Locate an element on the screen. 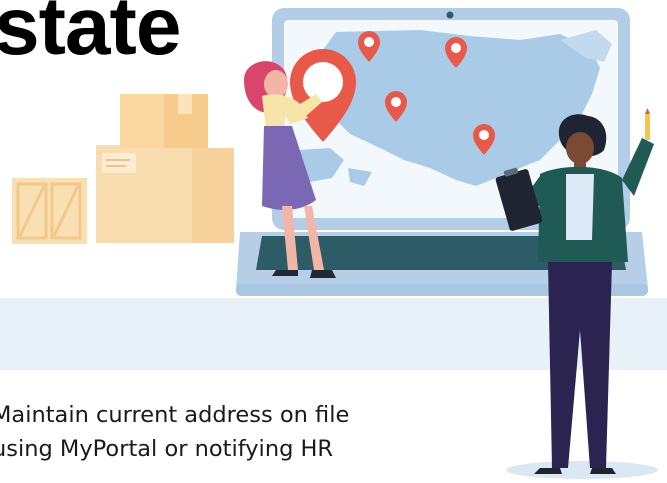 This screenshot has height=483, width=667. slide-title: state is located at coordinates (90, 36).